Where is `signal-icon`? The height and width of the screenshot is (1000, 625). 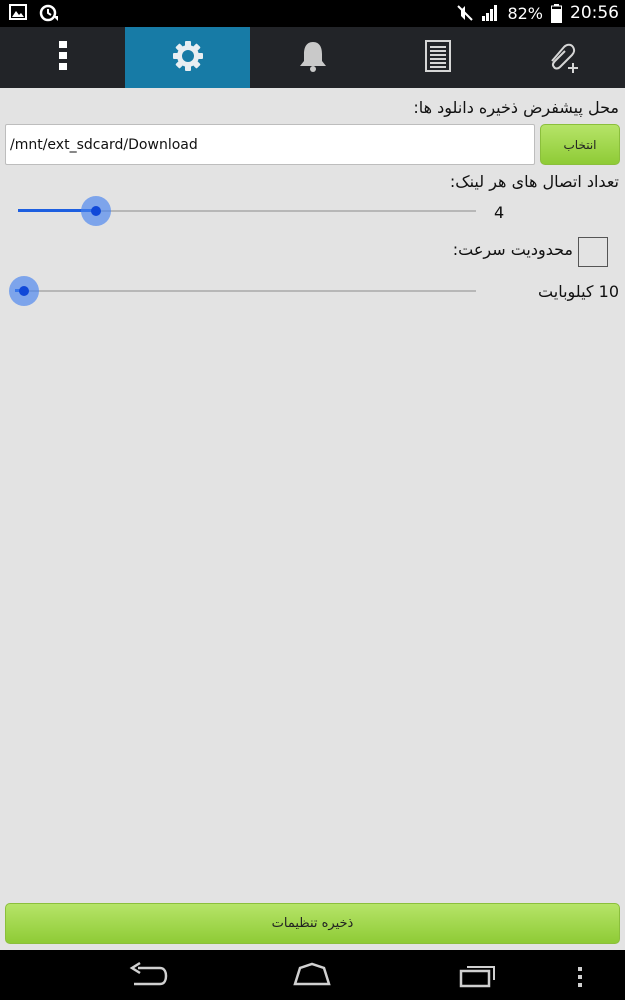 signal-icon is located at coordinates (490, 13).